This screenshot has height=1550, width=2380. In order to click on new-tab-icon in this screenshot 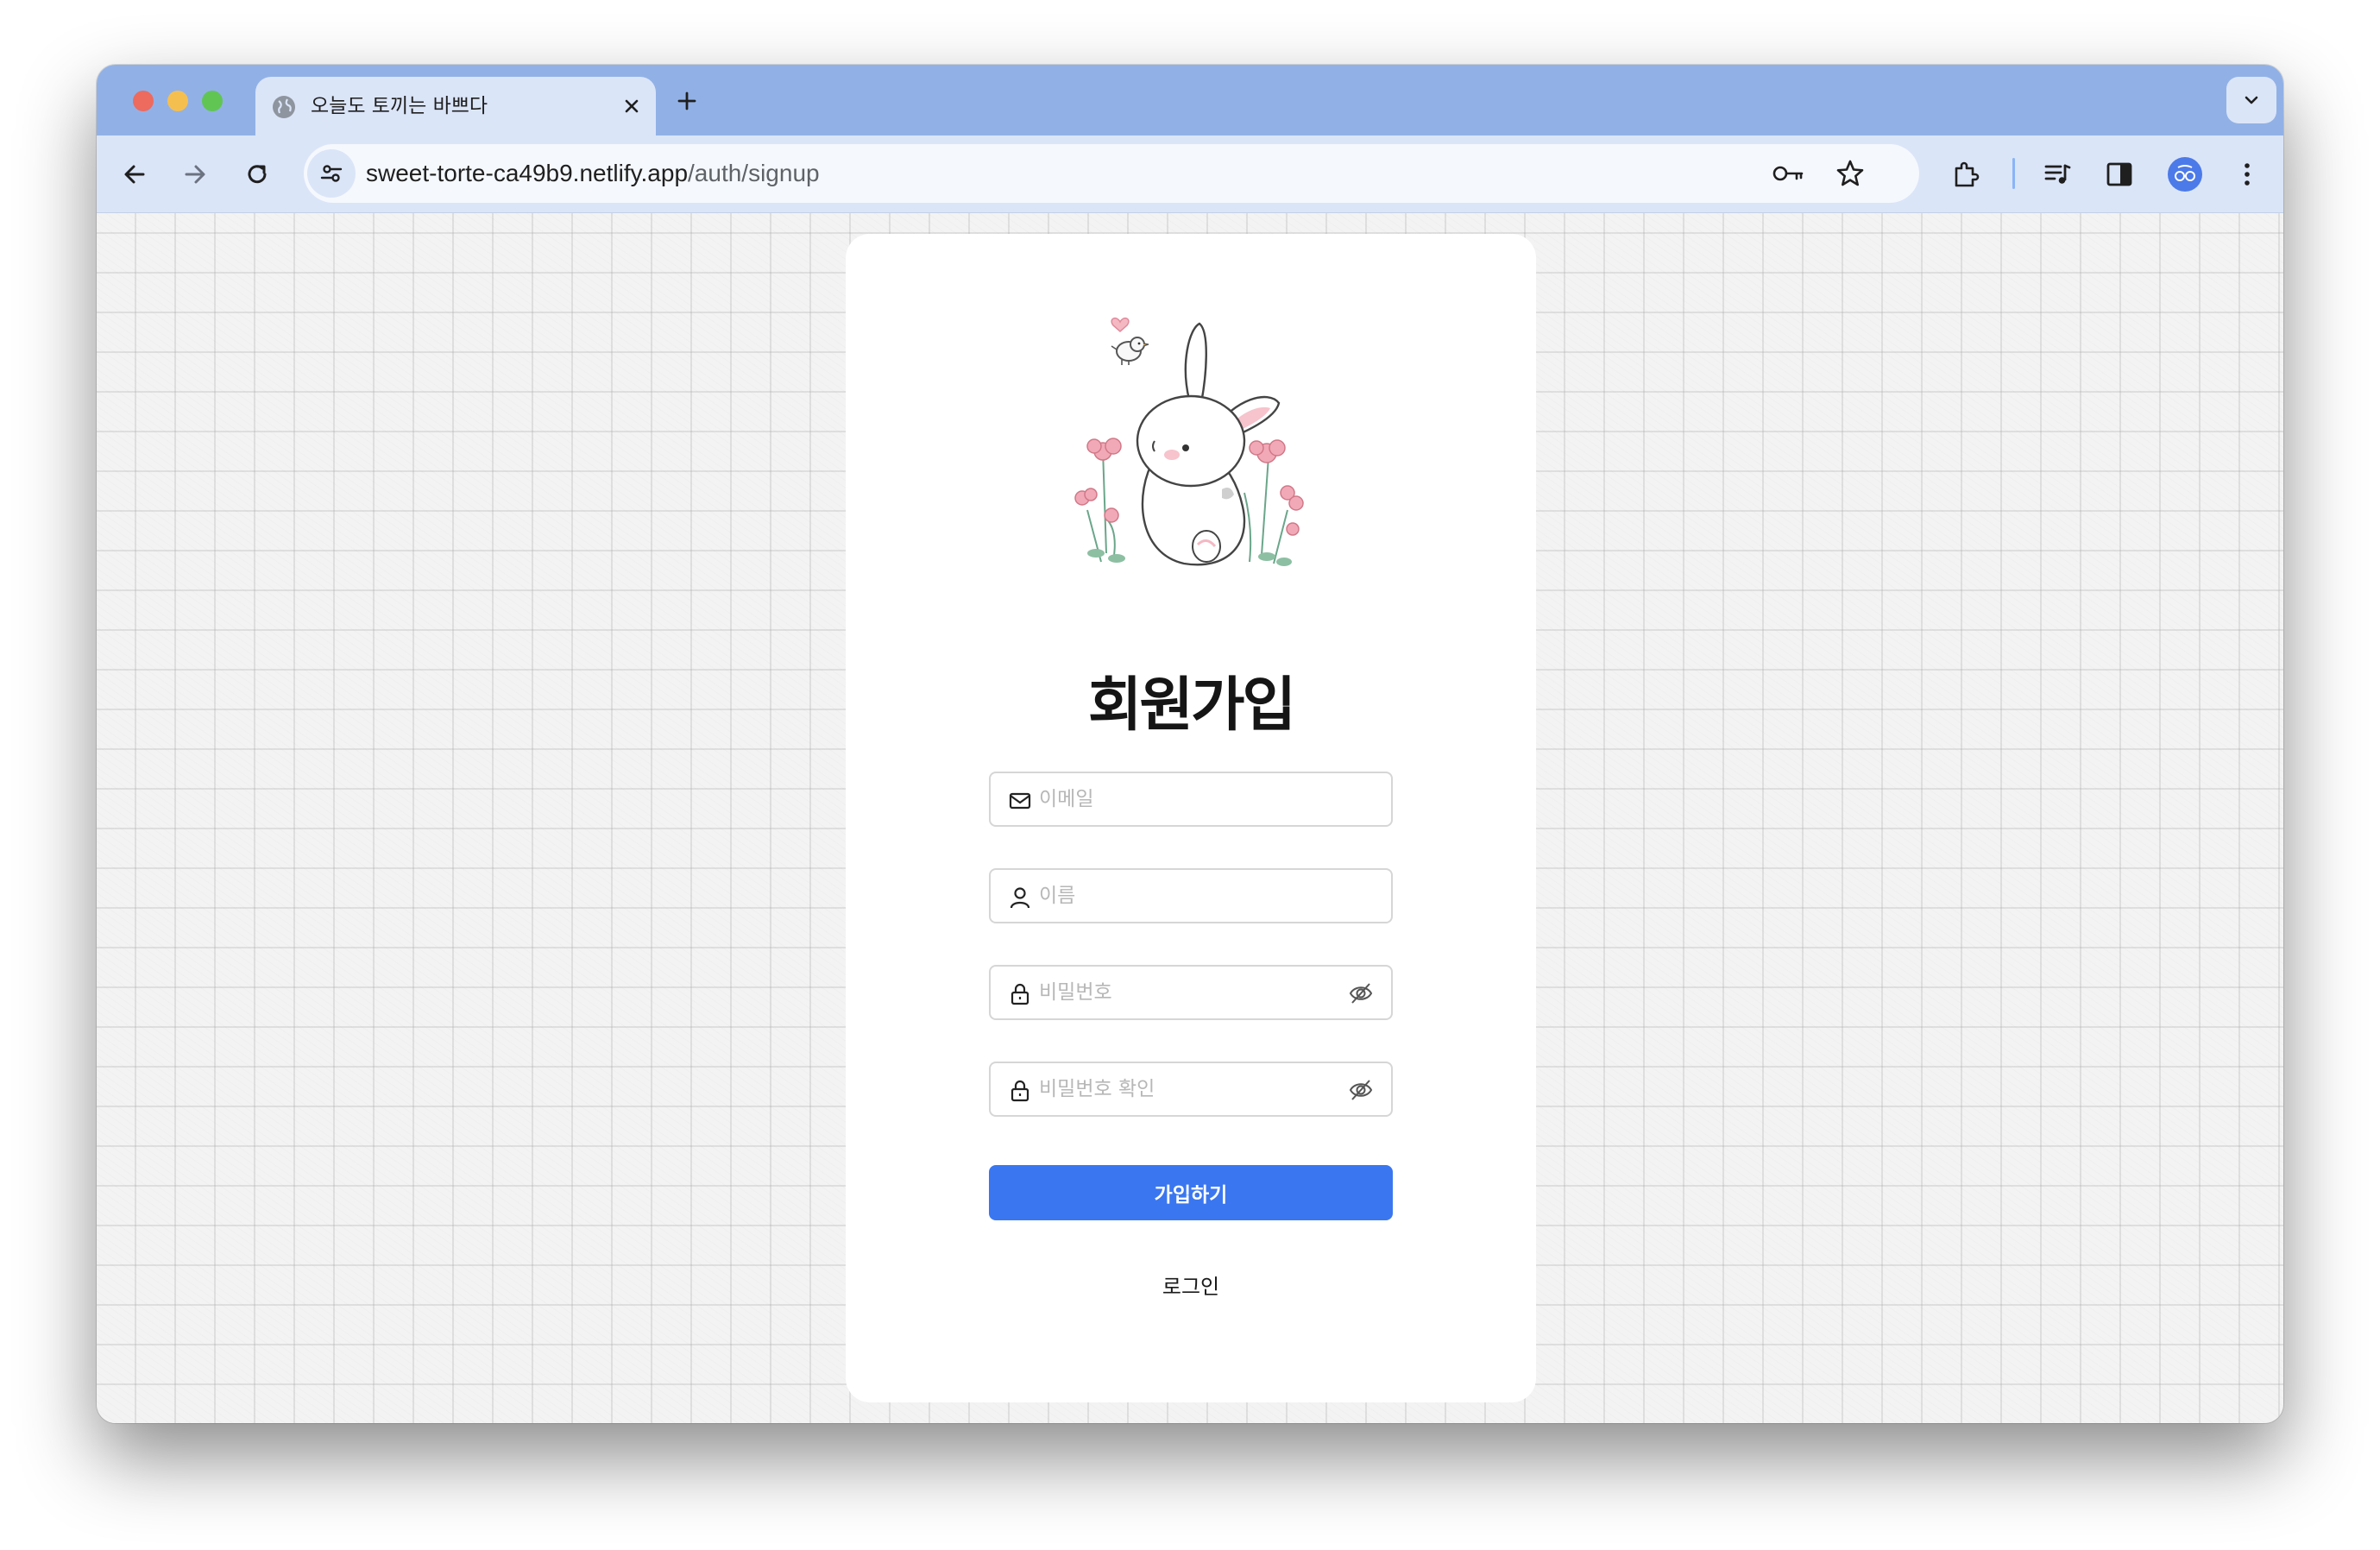, I will do `click(687, 101)`.